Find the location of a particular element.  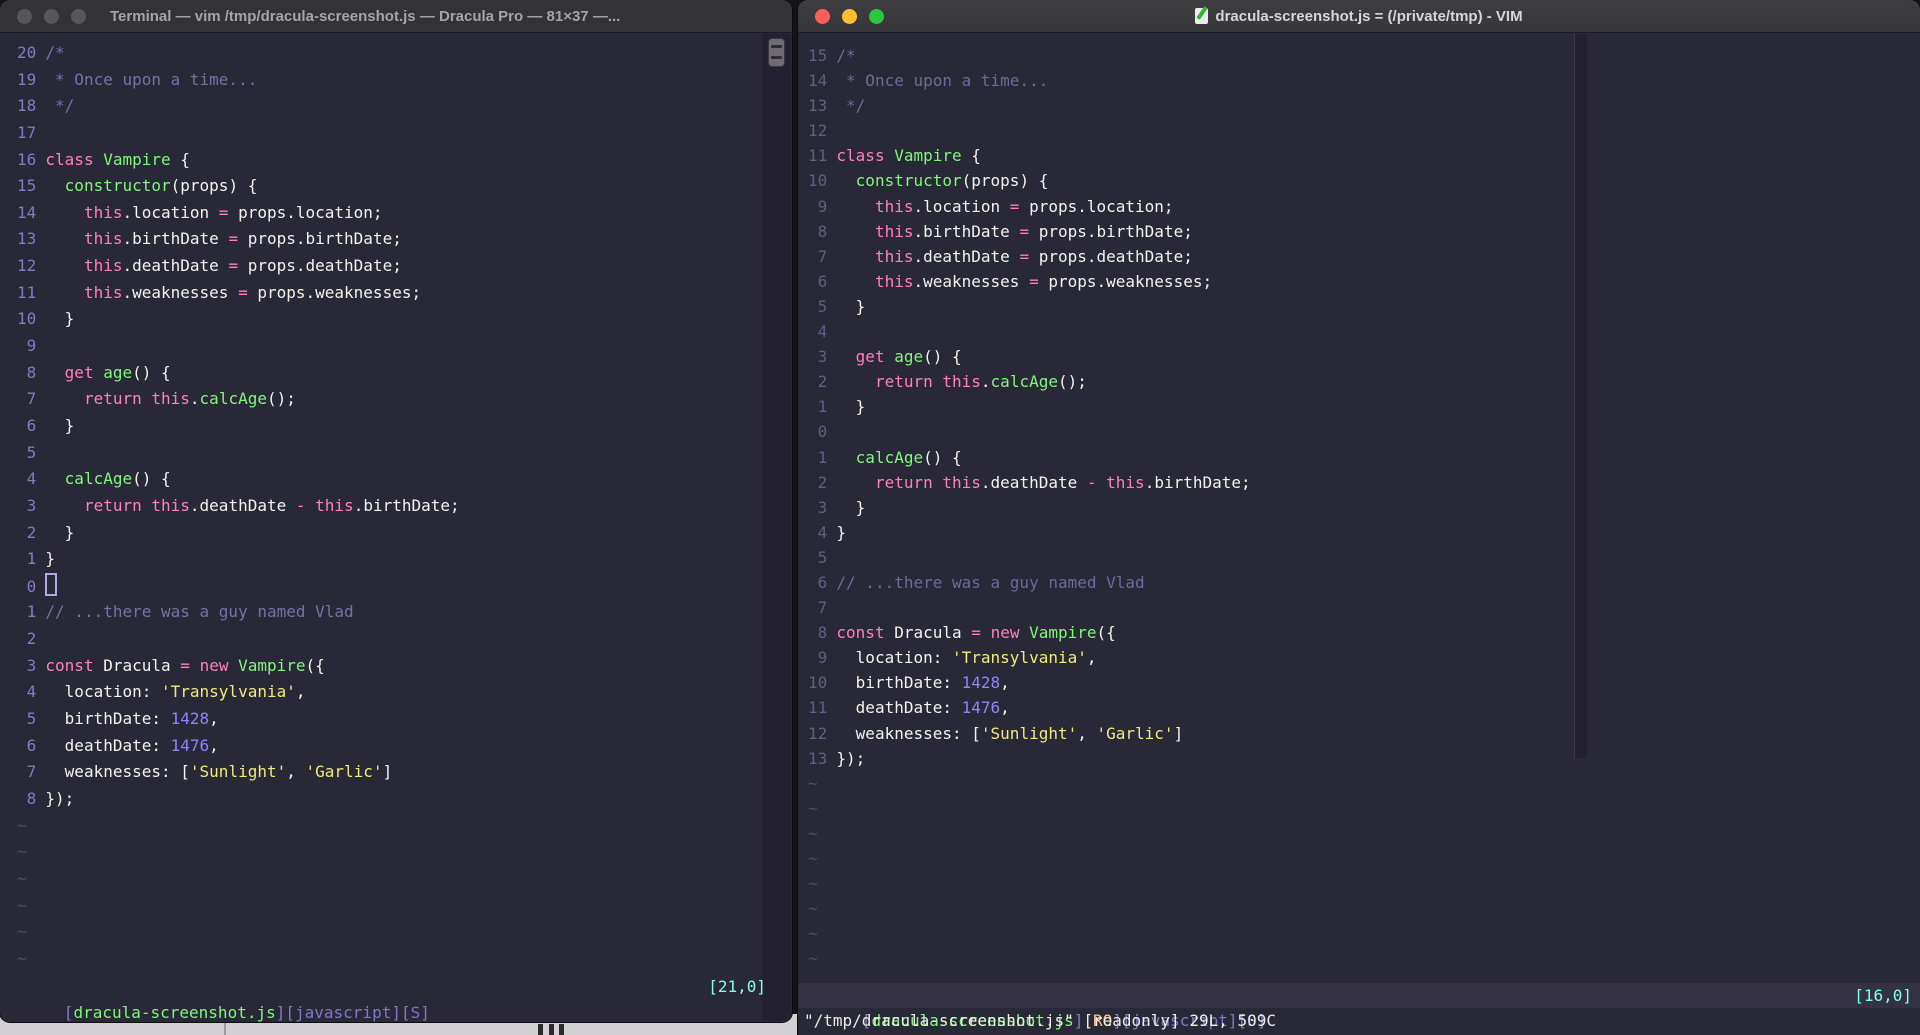

code-line: 5 } is located at coordinates (1364, 306).